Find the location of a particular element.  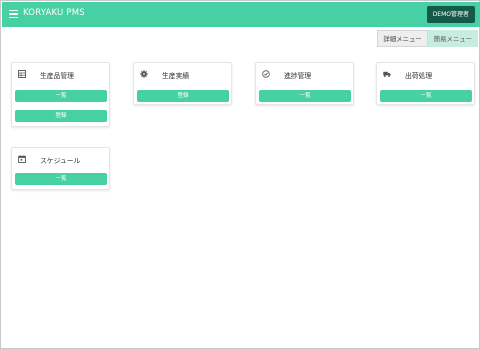

results-register-button: 登録 is located at coordinates (183, 96).